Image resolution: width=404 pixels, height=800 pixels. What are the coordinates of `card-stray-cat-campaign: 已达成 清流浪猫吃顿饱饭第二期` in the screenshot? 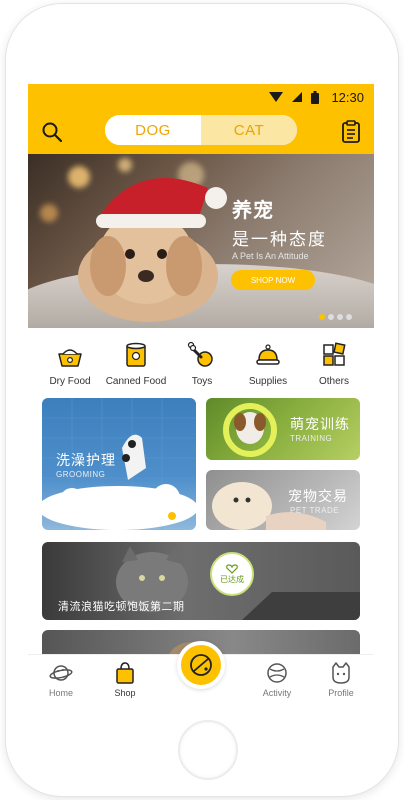 It's located at (201, 581).